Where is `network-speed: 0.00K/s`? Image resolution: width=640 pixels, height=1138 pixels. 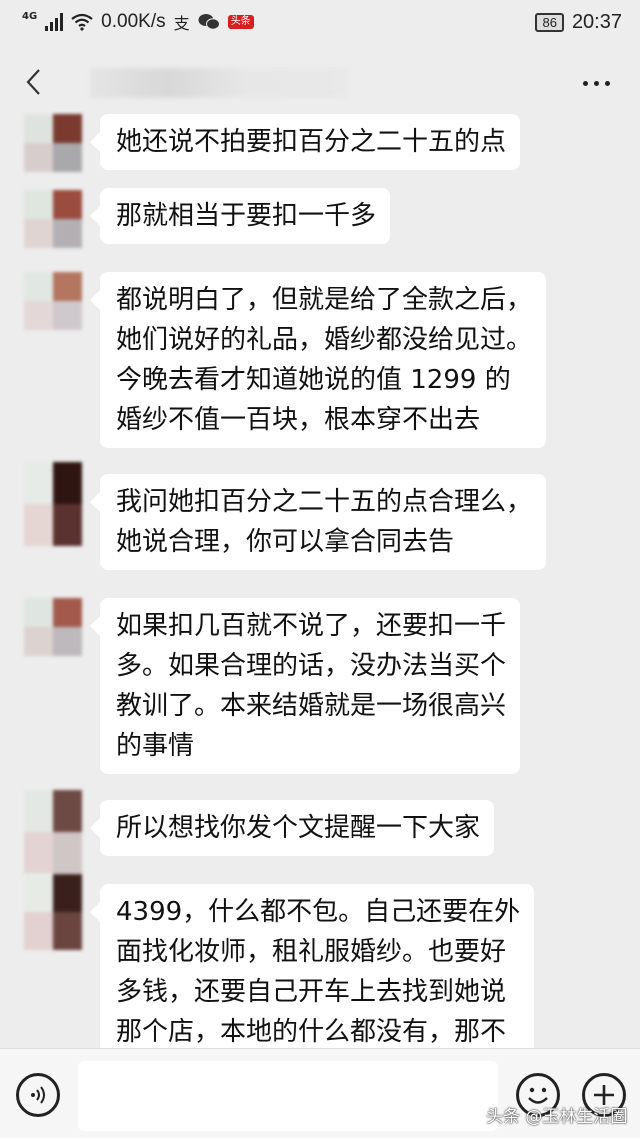 network-speed: 0.00K/s is located at coordinates (133, 21).